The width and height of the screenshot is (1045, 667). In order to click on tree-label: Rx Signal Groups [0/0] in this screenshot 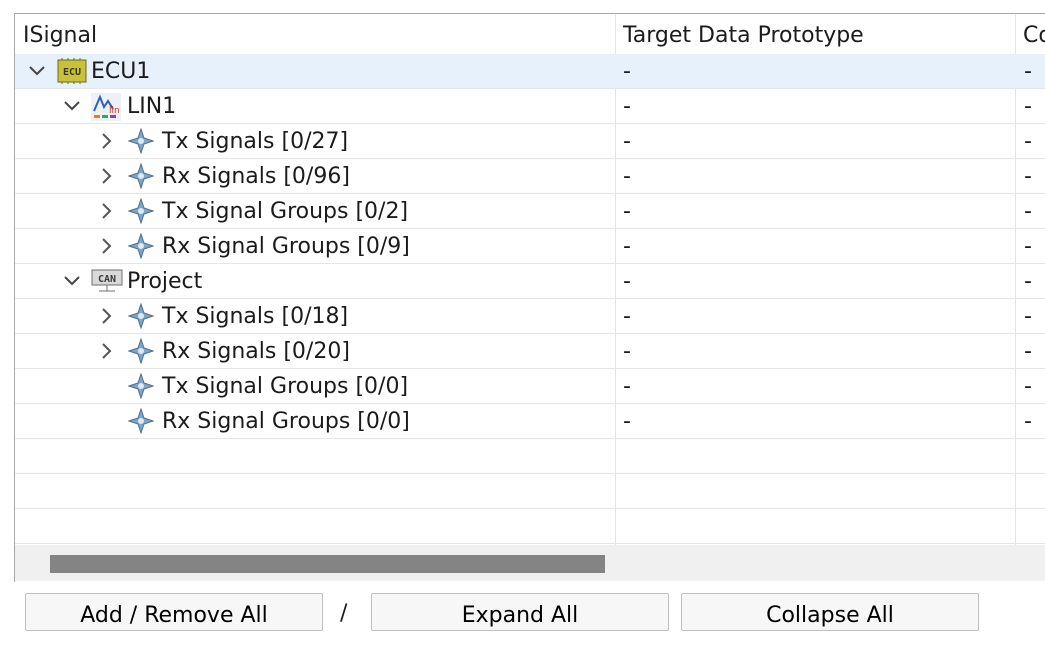, I will do `click(286, 421)`.